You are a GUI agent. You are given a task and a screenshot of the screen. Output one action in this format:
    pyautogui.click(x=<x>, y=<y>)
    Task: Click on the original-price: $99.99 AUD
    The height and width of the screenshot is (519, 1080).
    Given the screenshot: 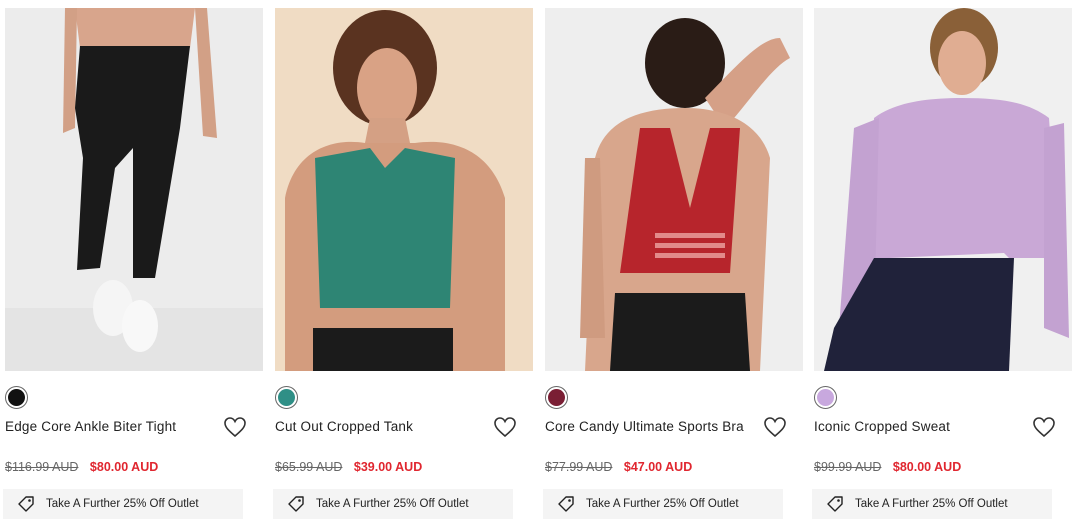 What is the action you would take?
    pyautogui.click(x=848, y=467)
    